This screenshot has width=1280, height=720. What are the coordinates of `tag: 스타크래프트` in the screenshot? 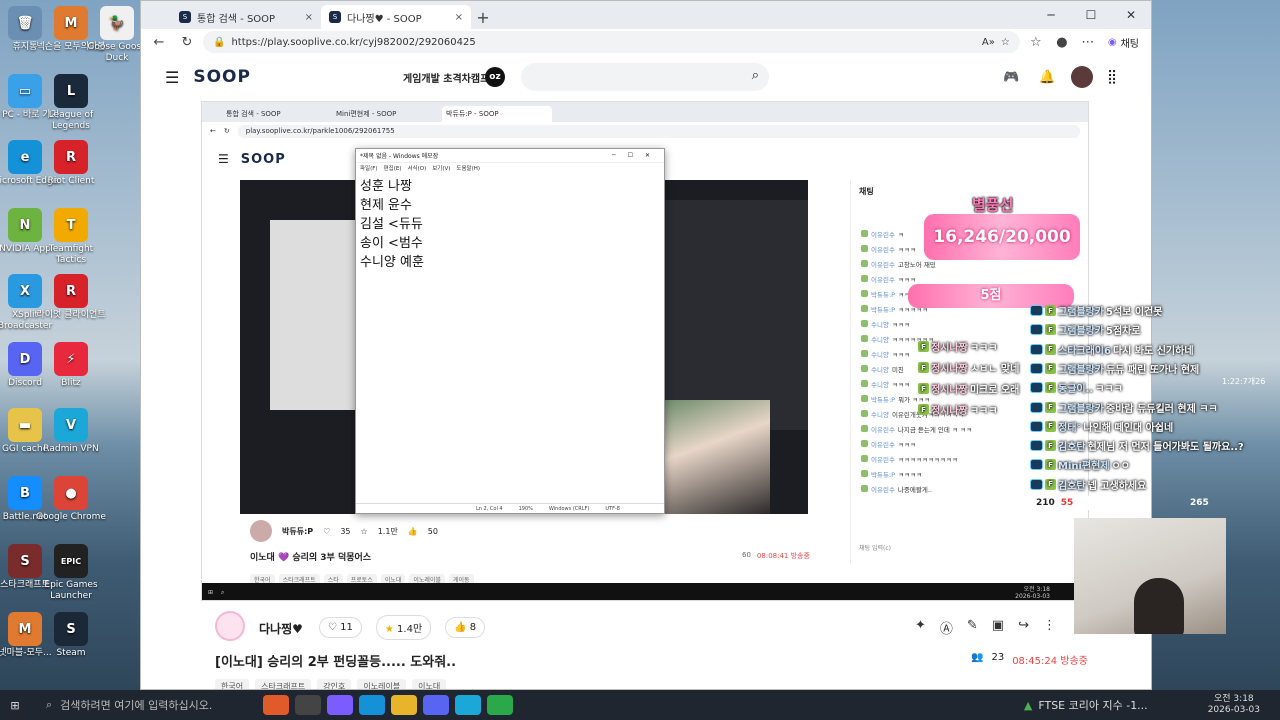 It's located at (283, 684).